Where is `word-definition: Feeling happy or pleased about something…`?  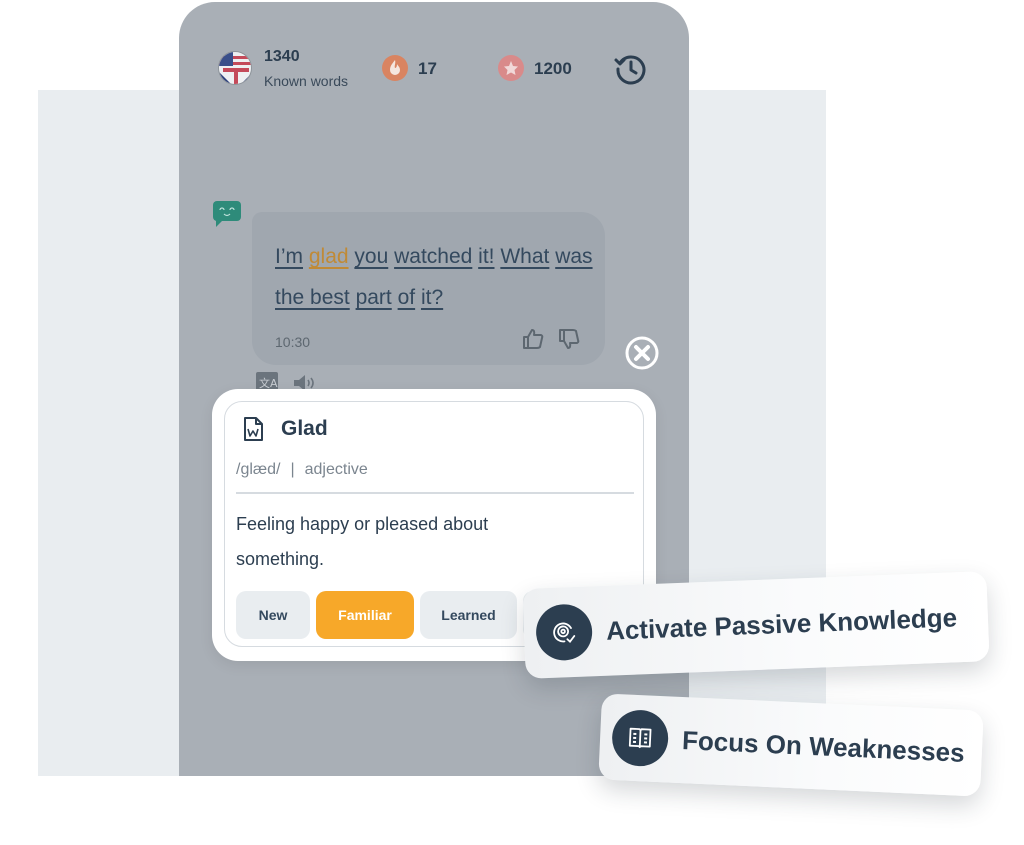 word-definition: Feeling happy or pleased about something… is located at coordinates (362, 541).